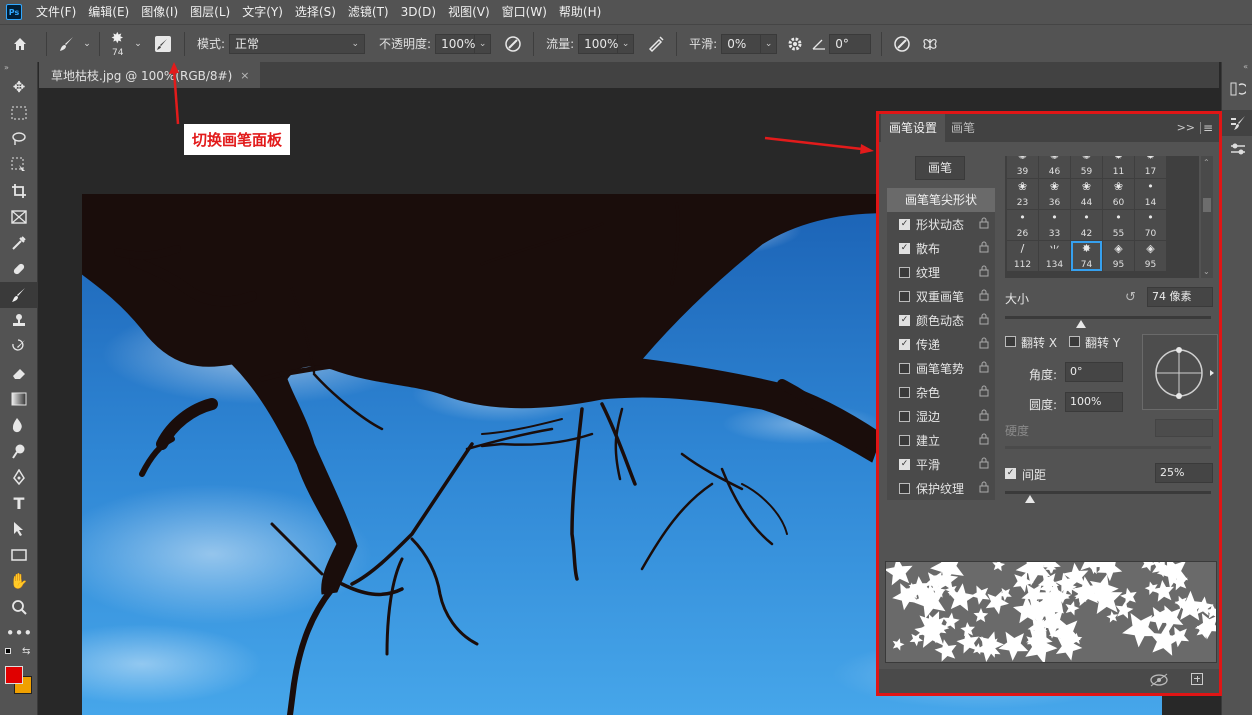 The image size is (1252, 715). What do you see at coordinates (18, 654) in the screenshot?
I see `swap-reset-colors: ⇆` at bounding box center [18, 654].